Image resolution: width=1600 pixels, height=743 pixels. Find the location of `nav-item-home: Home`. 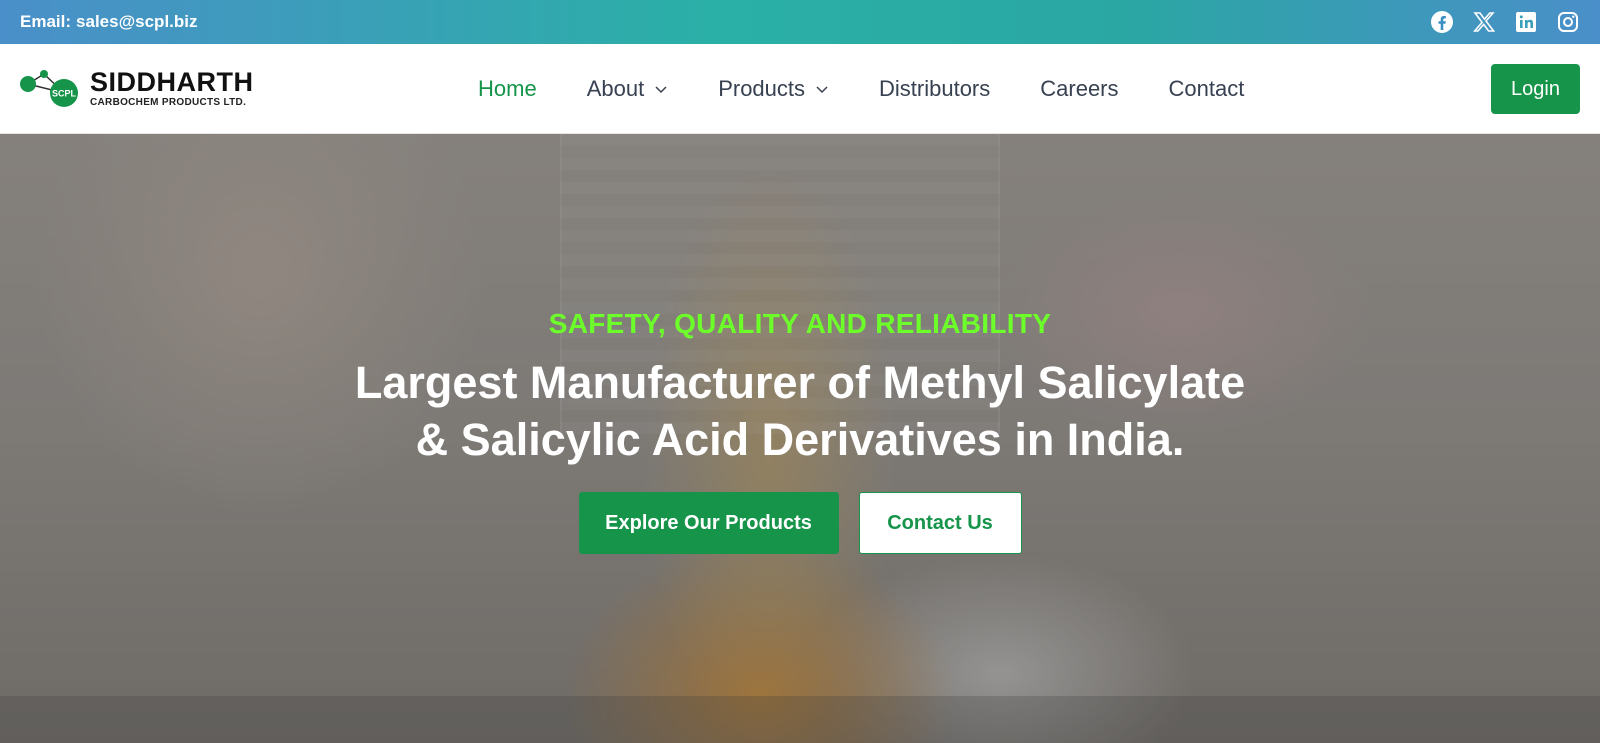

nav-item-home: Home is located at coordinates (507, 89).